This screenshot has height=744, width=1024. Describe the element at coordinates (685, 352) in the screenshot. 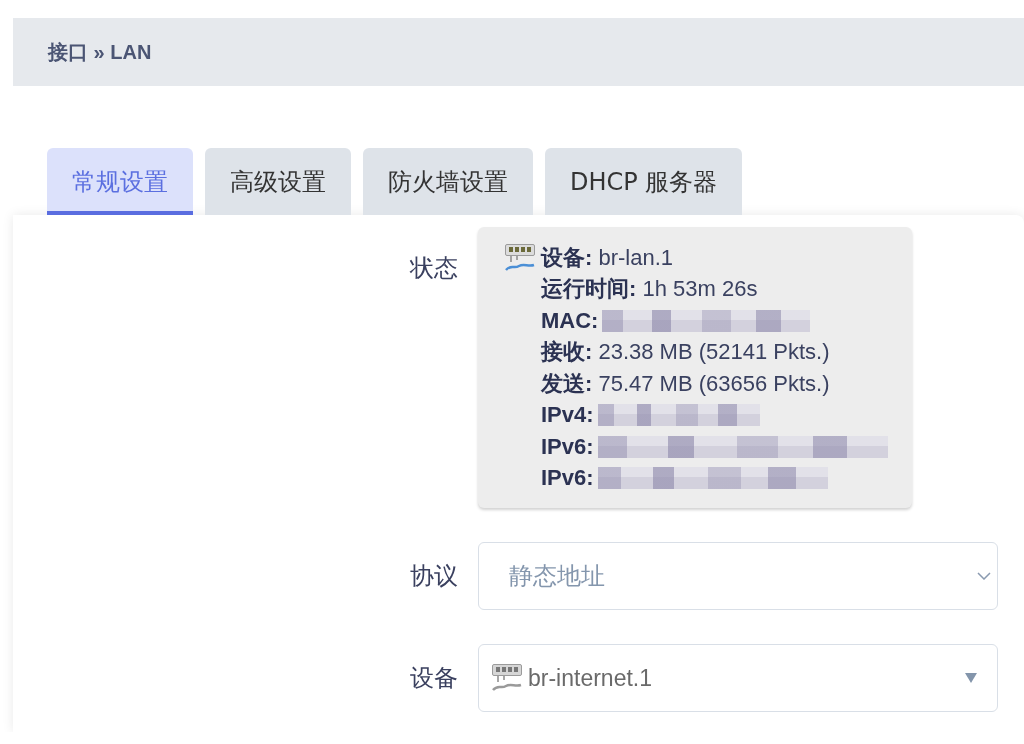

I see `status-line: 接收: 23.38 MB (52141 Pkts.)` at that location.